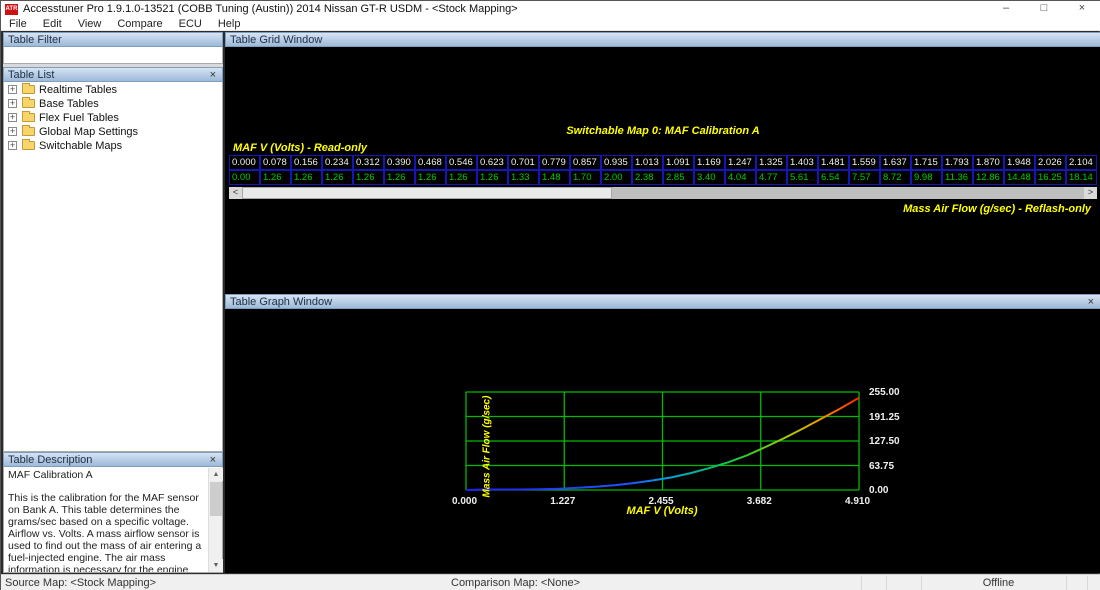 The height and width of the screenshot is (590, 1100). Describe the element at coordinates (833, 177) in the screenshot. I see `grid-cell: 6.54` at that location.